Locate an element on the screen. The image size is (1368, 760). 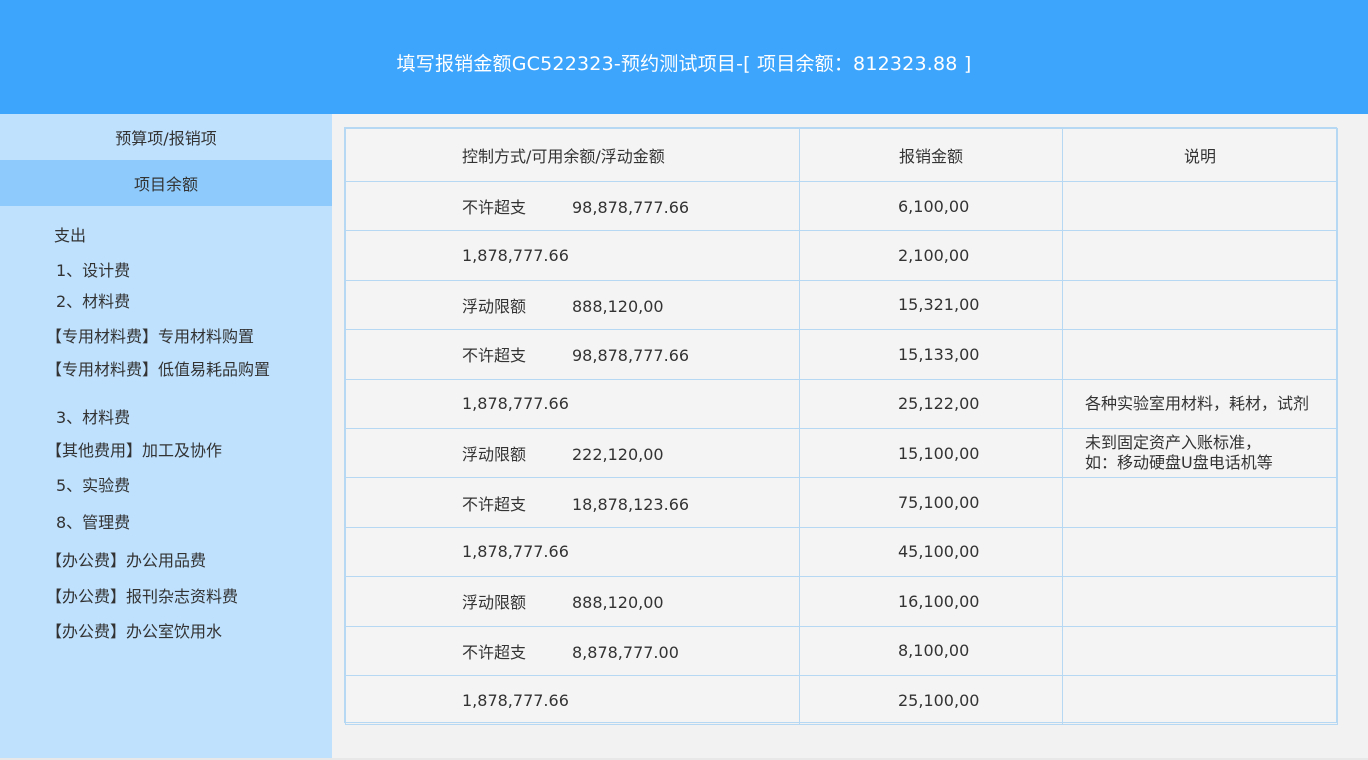
table-row: 1,878,777.66 25,122,00 各种实验室用材料，耗材，试剂 is located at coordinates (841, 403).